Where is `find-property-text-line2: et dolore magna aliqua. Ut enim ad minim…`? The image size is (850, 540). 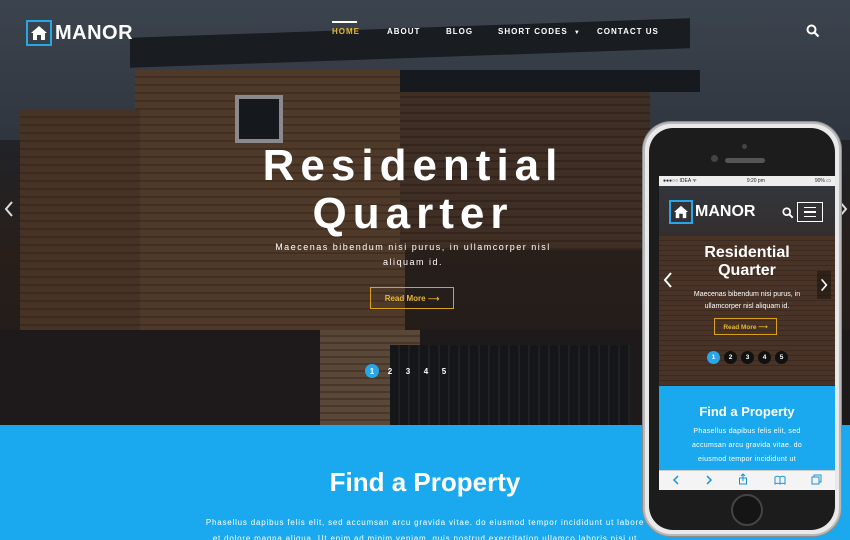 find-property-text-line2: et dolore magna aliqua. Ut enim ad minim… is located at coordinates (425, 537).